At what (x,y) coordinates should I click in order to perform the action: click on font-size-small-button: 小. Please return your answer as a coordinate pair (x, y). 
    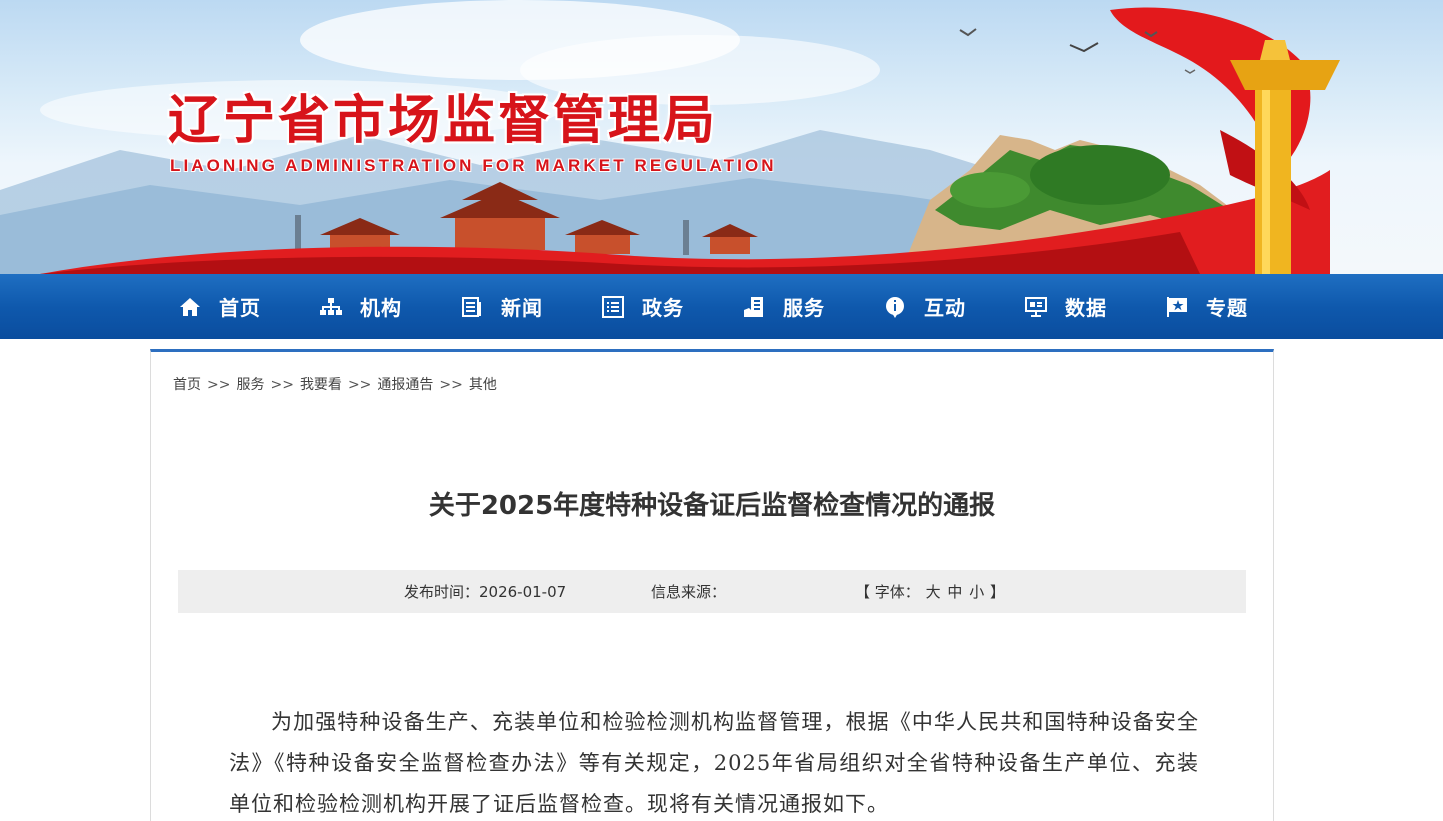
    Looking at the image, I should click on (976, 592).